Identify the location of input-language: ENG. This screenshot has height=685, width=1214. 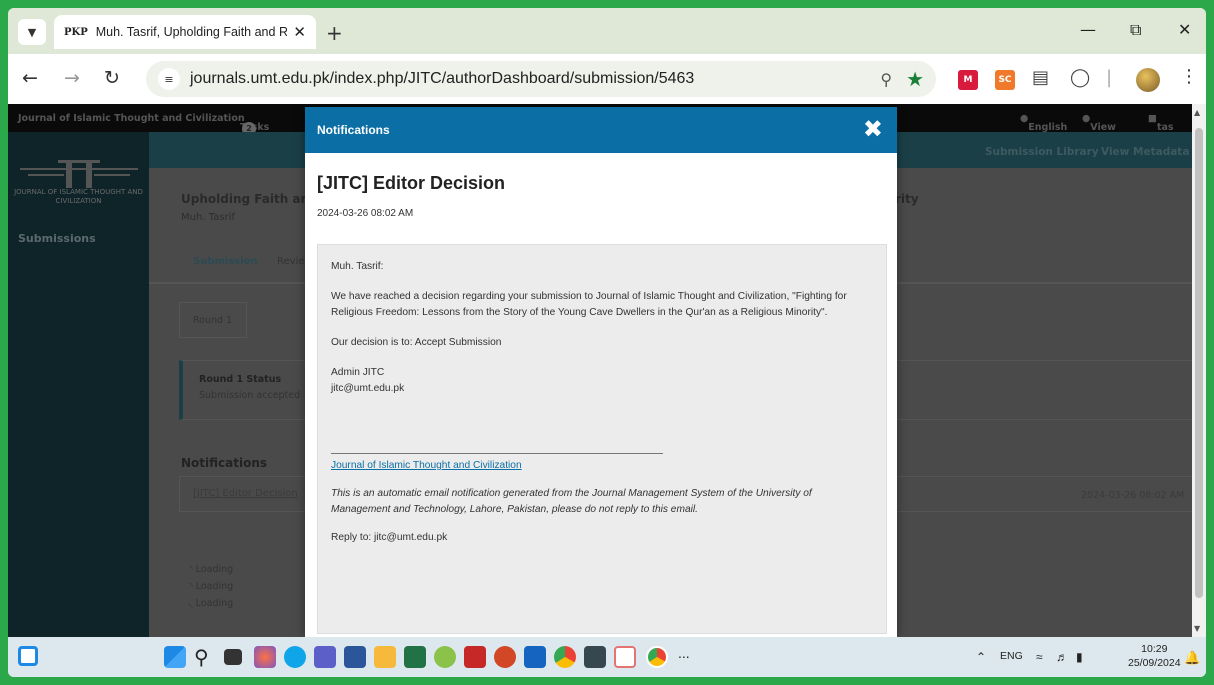
(1011, 656).